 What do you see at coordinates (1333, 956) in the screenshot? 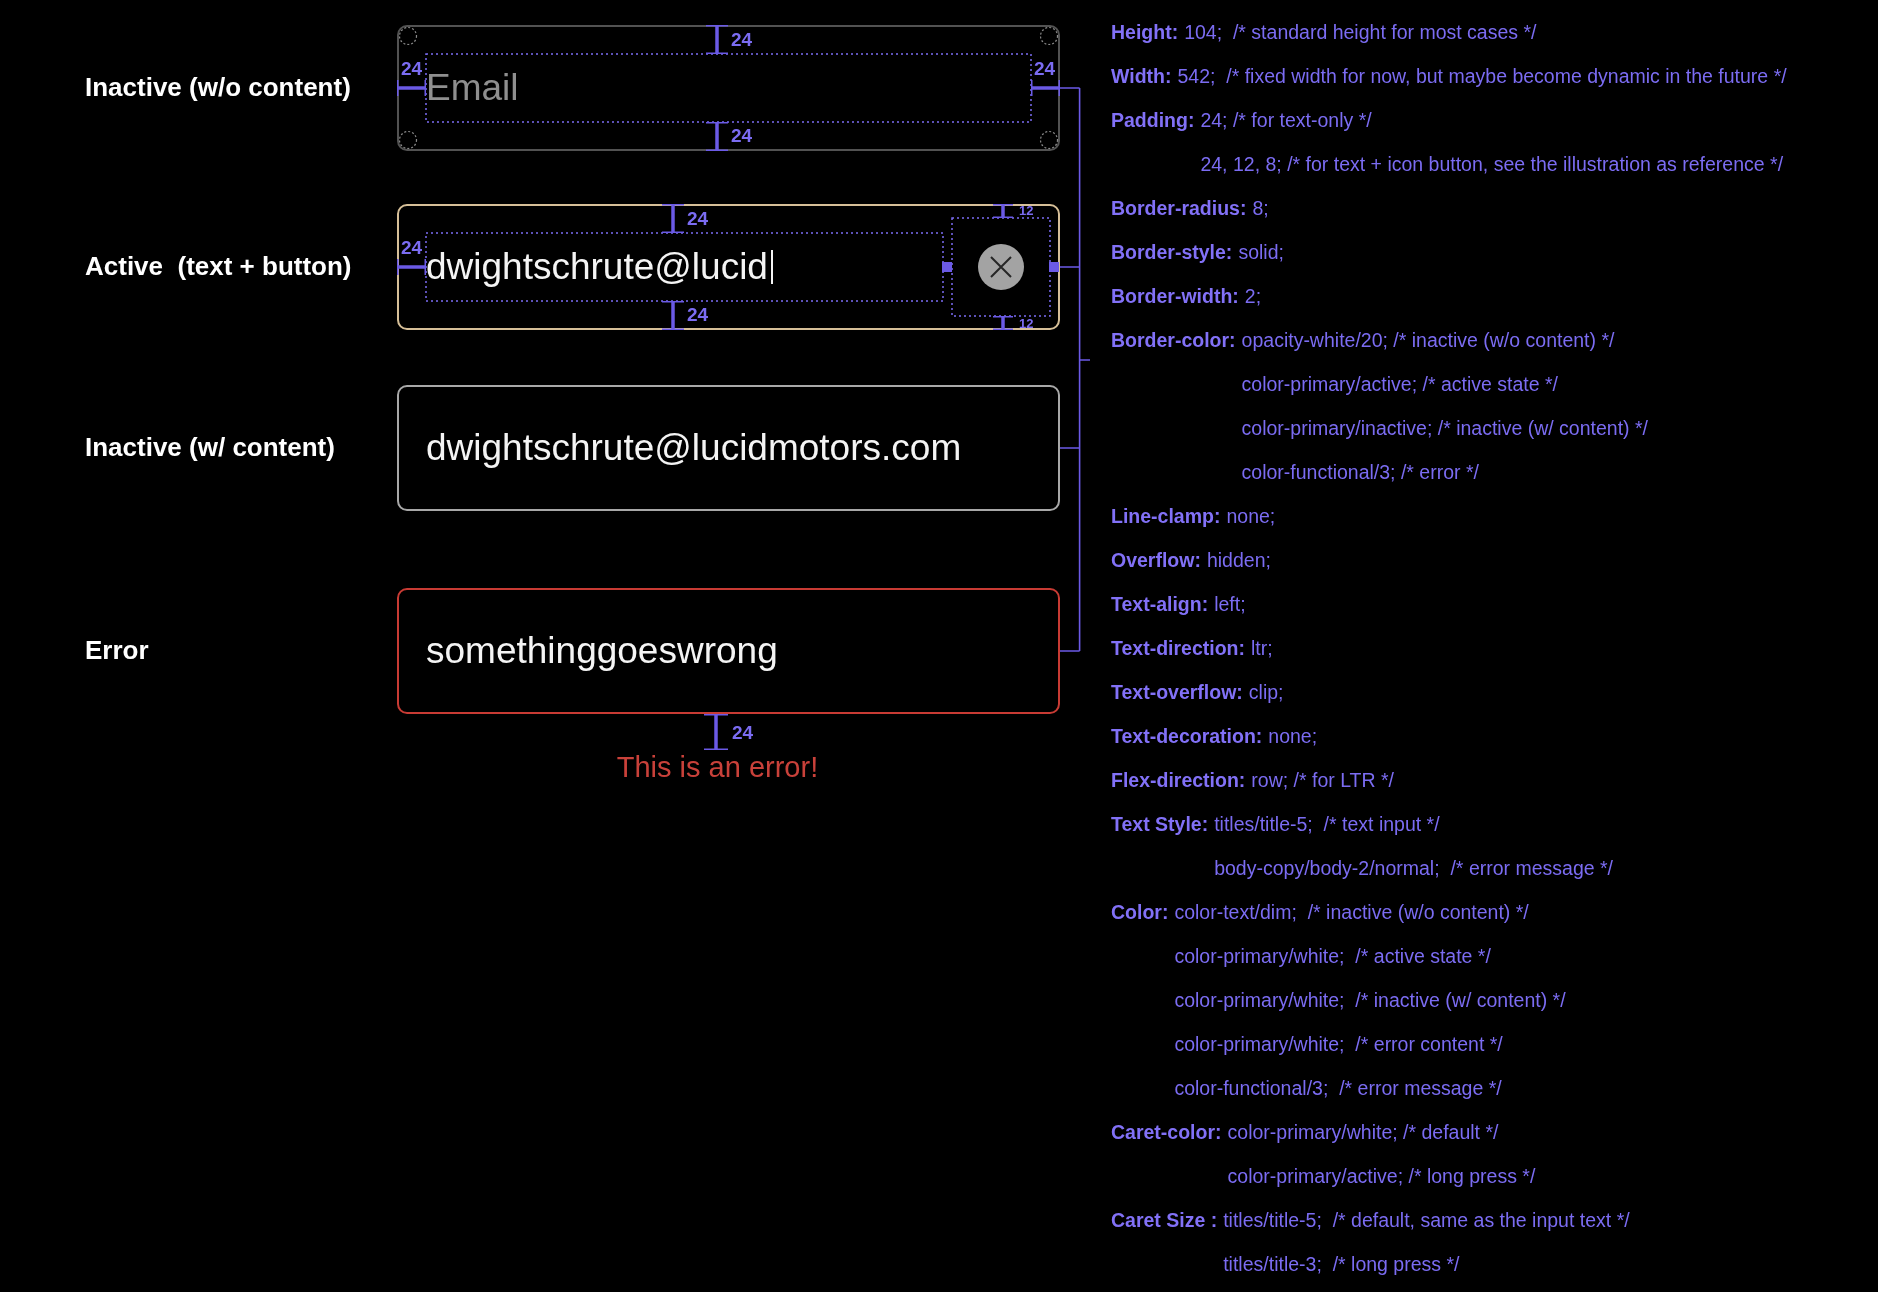
I see `spec-value: color-primary/white; /* active state */` at bounding box center [1333, 956].